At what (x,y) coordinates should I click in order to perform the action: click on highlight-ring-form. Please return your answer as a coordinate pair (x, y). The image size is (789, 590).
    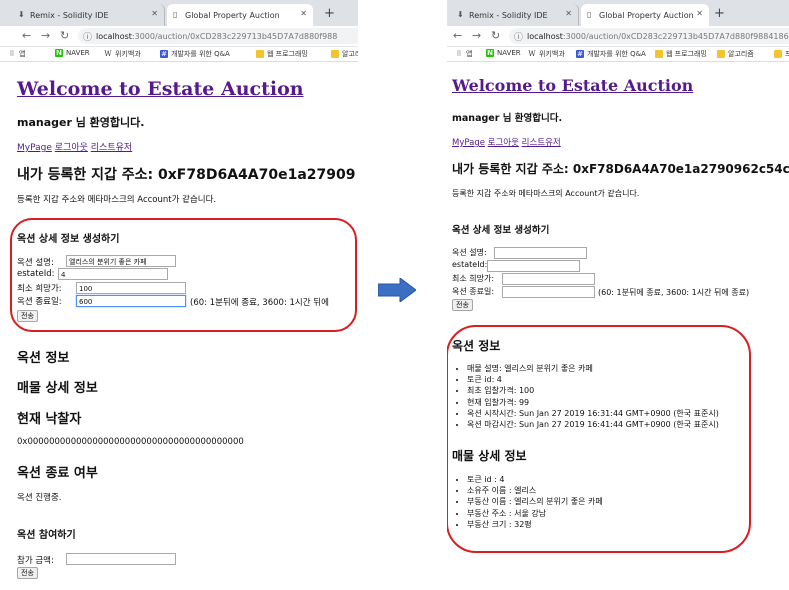
    Looking at the image, I should click on (183, 275).